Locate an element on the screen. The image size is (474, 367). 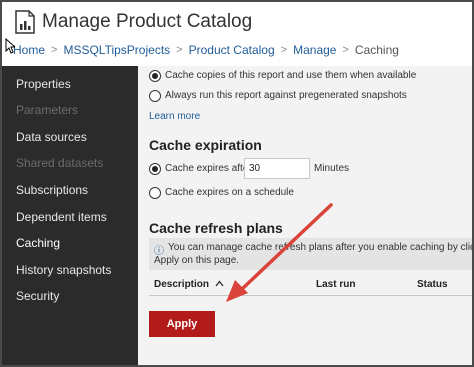
cache-expiration-heading: Cache expiration is located at coordinates (205, 145).